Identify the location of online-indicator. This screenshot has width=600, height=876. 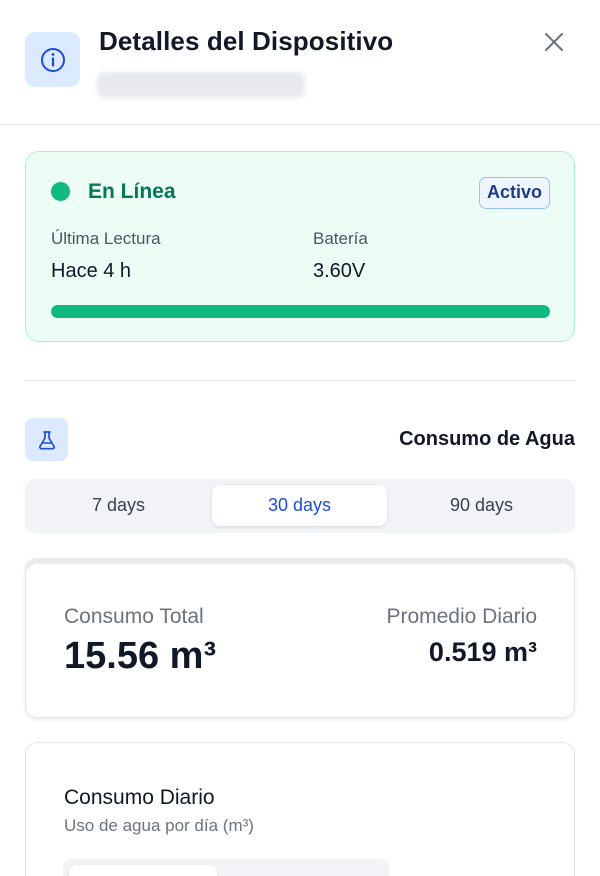
(60, 191).